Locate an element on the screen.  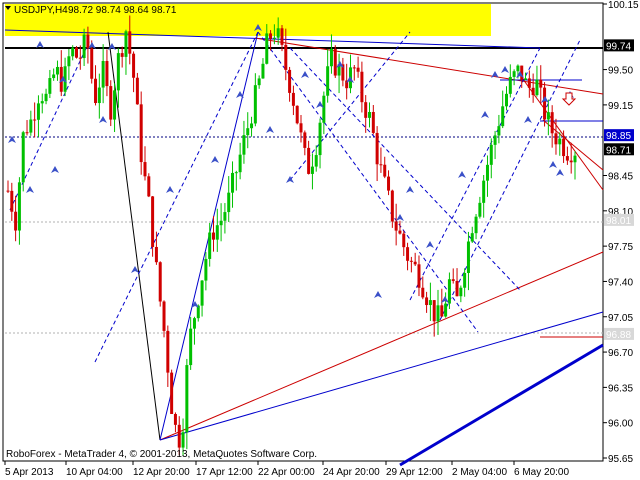
svg-text: 98.01 is located at coordinates (618, 221).